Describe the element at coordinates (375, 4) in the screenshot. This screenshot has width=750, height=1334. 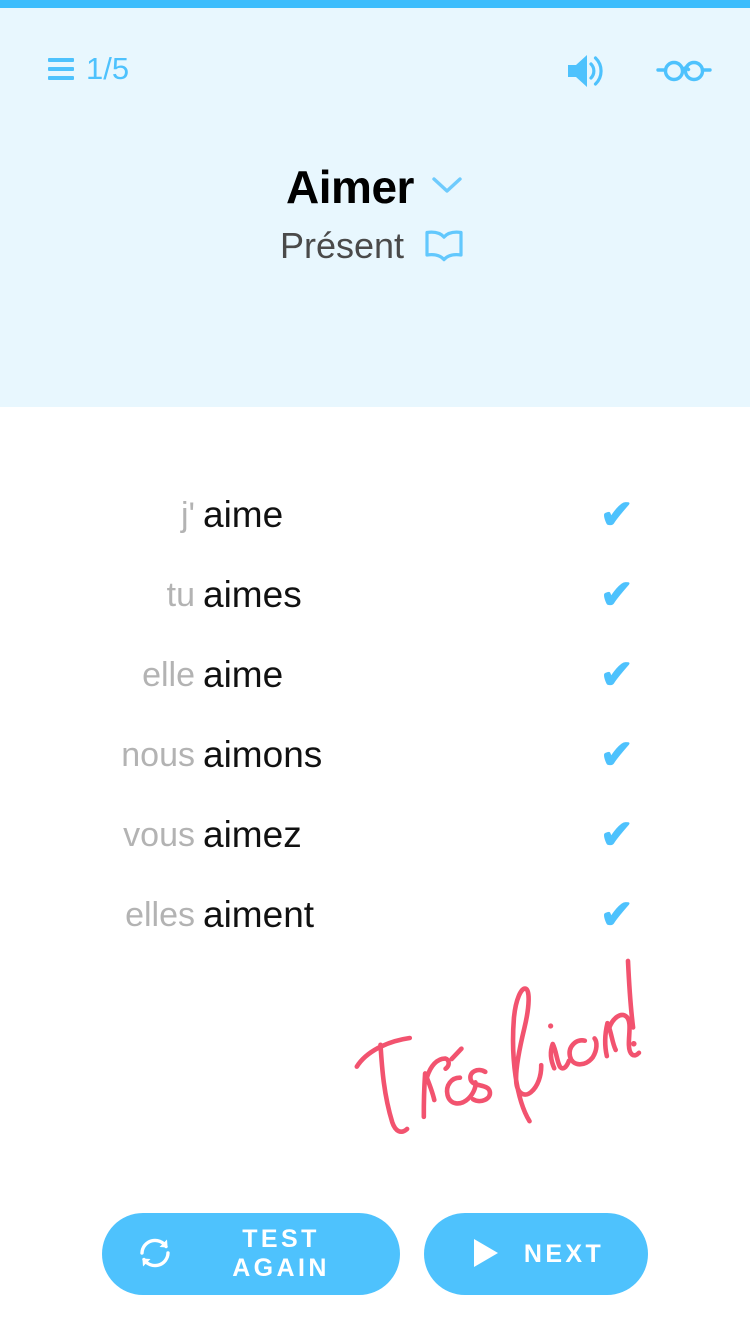
I see `status-accent-bar` at that location.